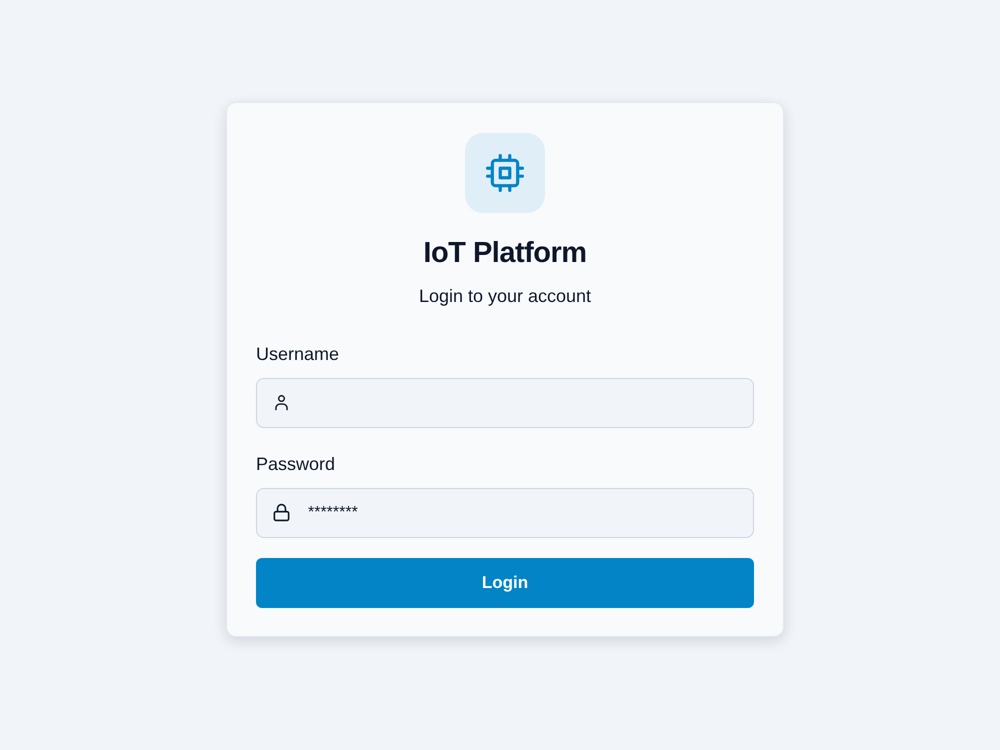 This screenshot has width=1000, height=750. I want to click on padlock-icon, so click(281, 512).